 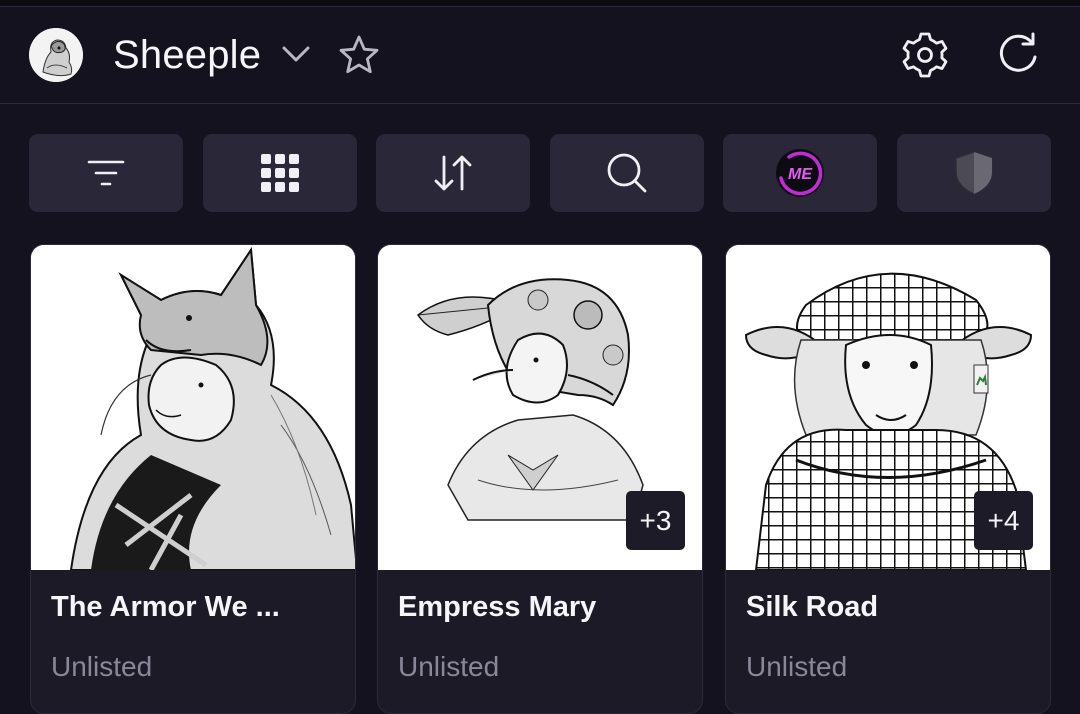 What do you see at coordinates (540, 173) in the screenshot?
I see `toolbar: ME` at bounding box center [540, 173].